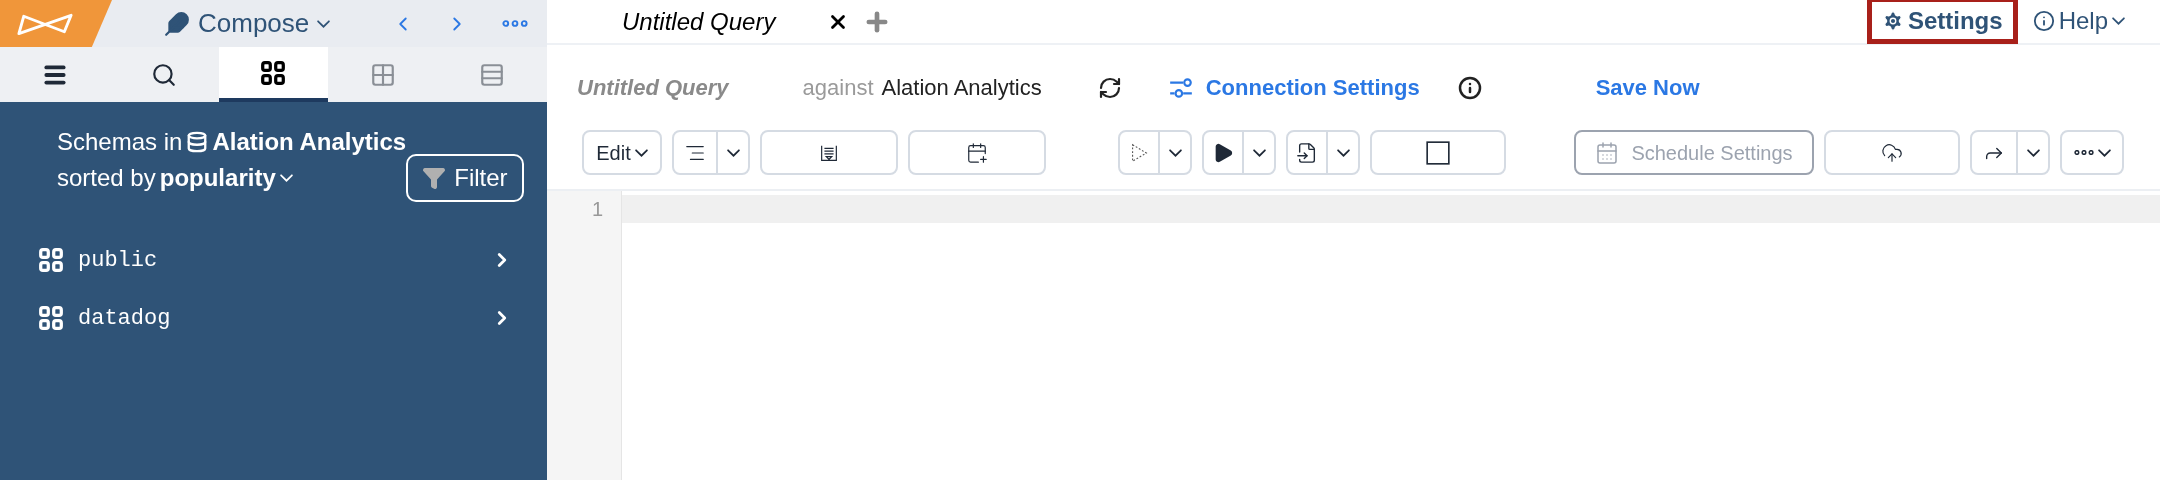 This screenshot has height=480, width=2160. Describe the element at coordinates (273, 318) in the screenshot. I see `schema-item: datadog` at that location.